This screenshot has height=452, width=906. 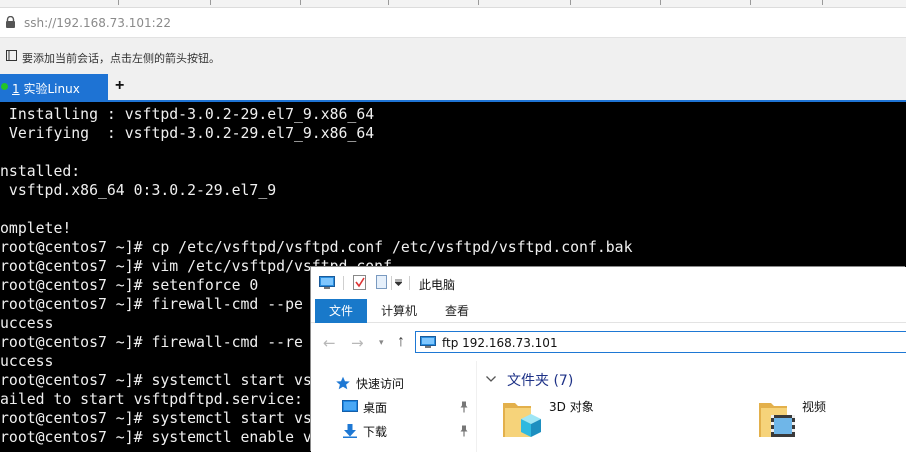 I want to click on window-title: 此电脑, so click(x=437, y=285).